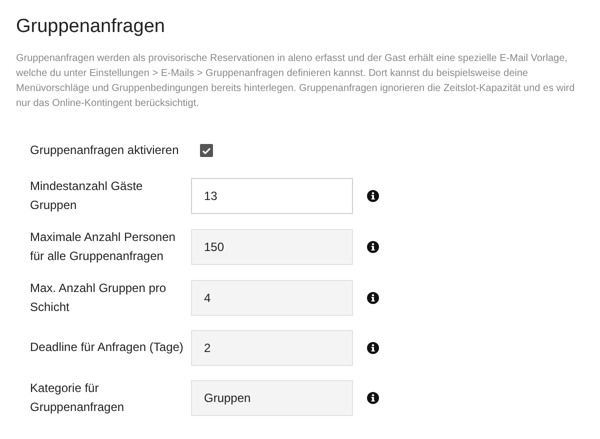  What do you see at coordinates (91, 27) in the screenshot?
I see `page-title: Gruppenanfragen` at bounding box center [91, 27].